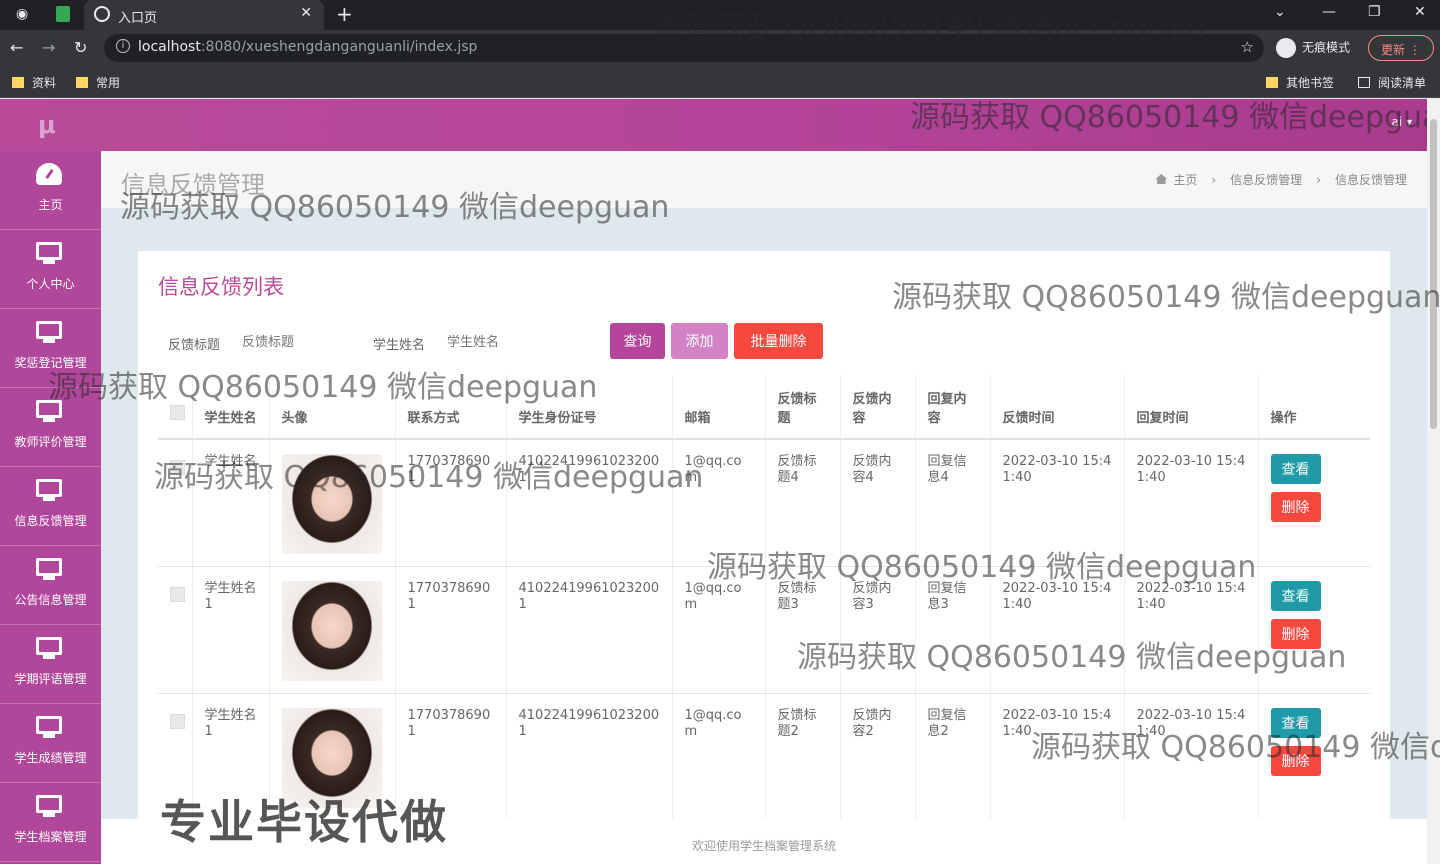 The width and height of the screenshot is (1440, 864). Describe the element at coordinates (47, 125) in the screenshot. I see `app-logo: μ` at that location.